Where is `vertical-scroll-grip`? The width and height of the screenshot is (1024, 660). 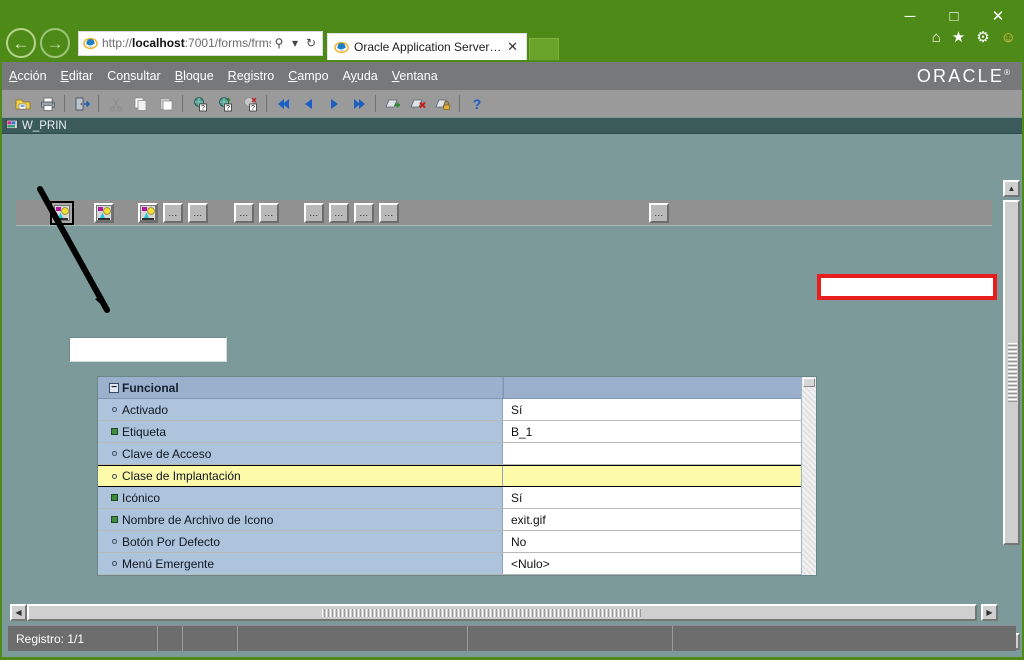 vertical-scroll-grip is located at coordinates (1012, 372).